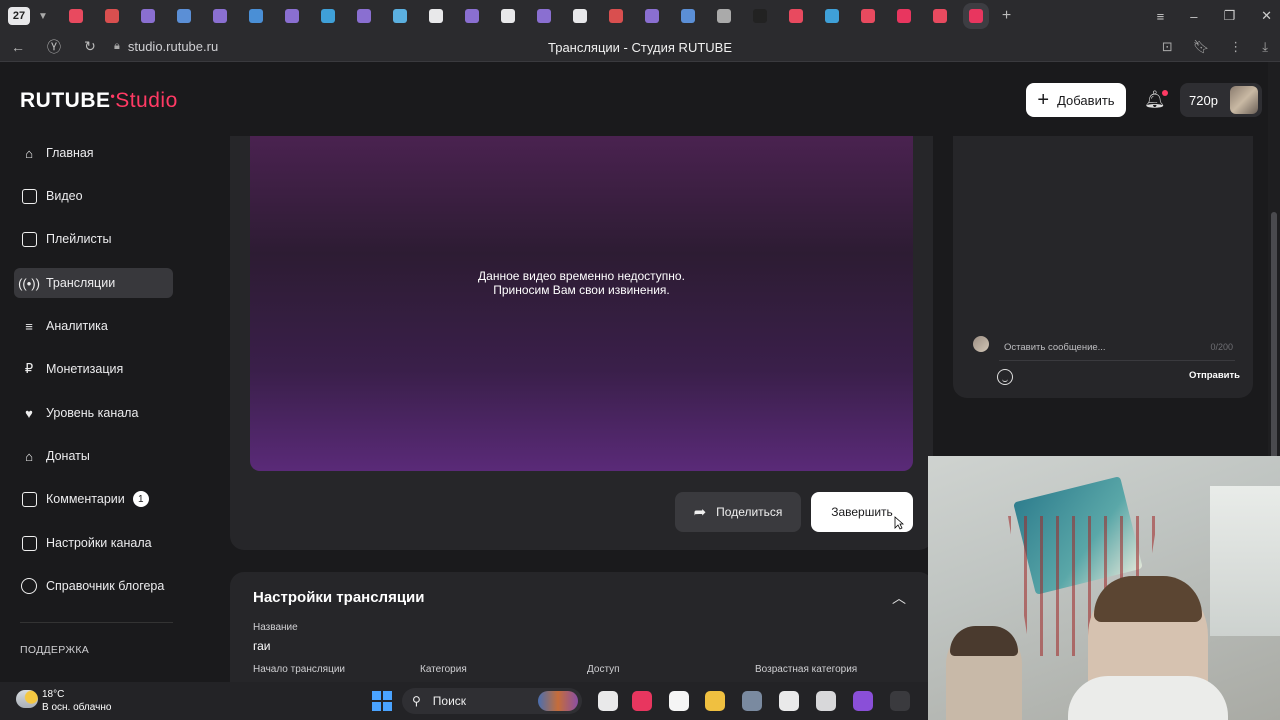  What do you see at coordinates (900, 701) in the screenshot?
I see `recorder-app-icon` at bounding box center [900, 701].